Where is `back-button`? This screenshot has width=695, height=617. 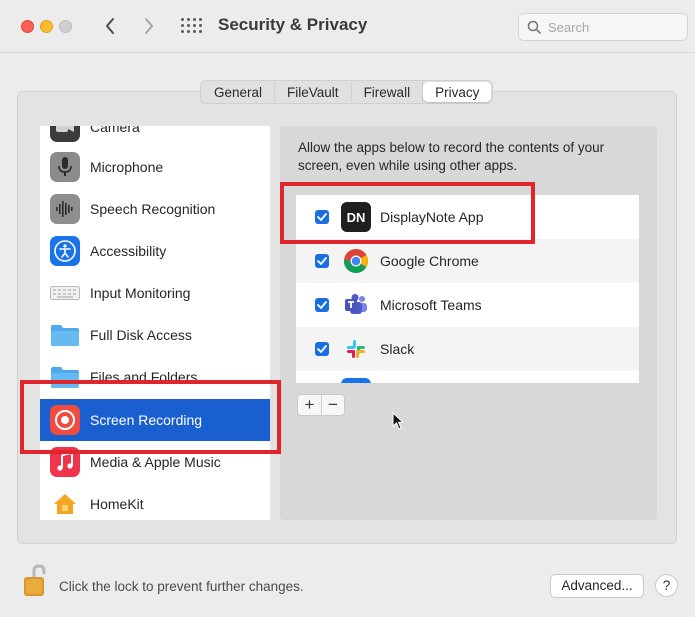 back-button is located at coordinates (110, 26).